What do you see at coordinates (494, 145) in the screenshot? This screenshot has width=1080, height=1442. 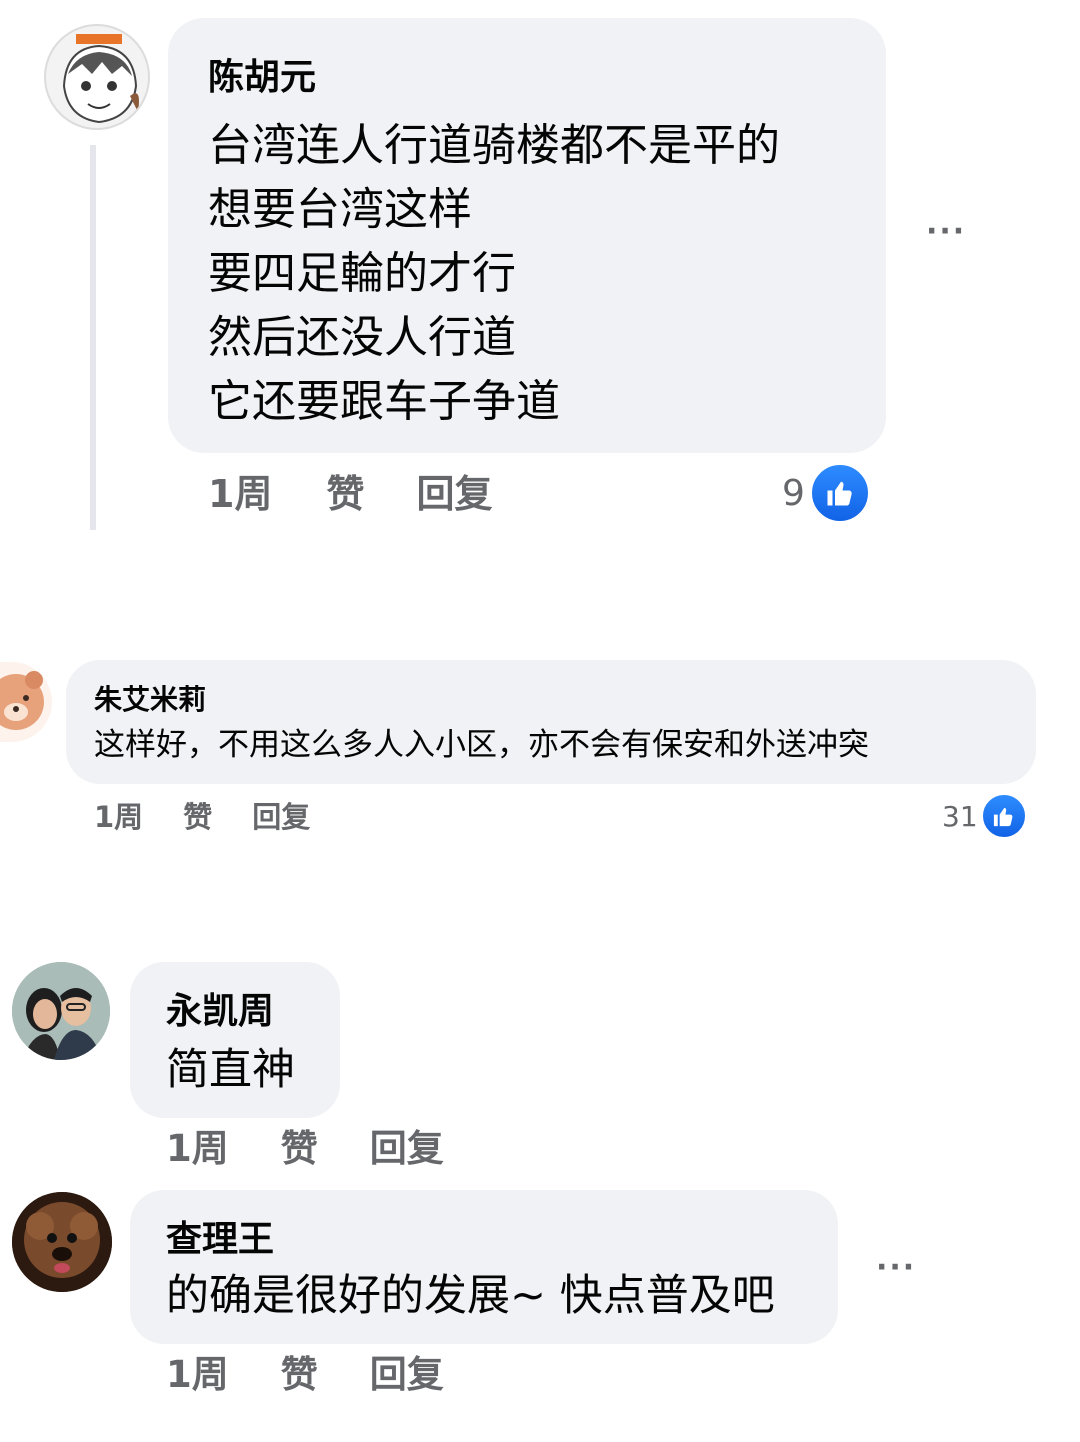 I see `comment-text-line: 台湾连人行道骑楼都不是平的` at bounding box center [494, 145].